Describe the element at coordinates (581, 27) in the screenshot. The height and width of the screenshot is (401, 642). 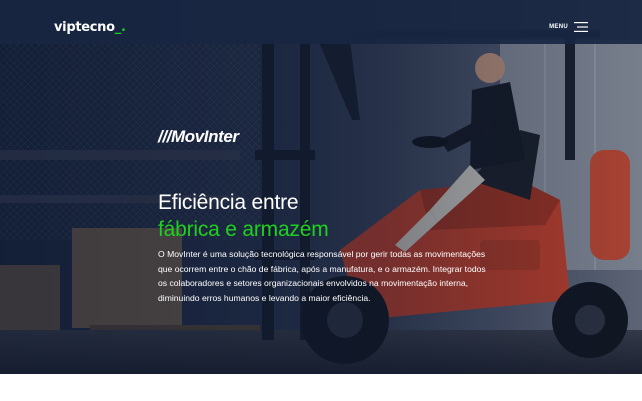
I see `hamburger-menu-icon` at that location.